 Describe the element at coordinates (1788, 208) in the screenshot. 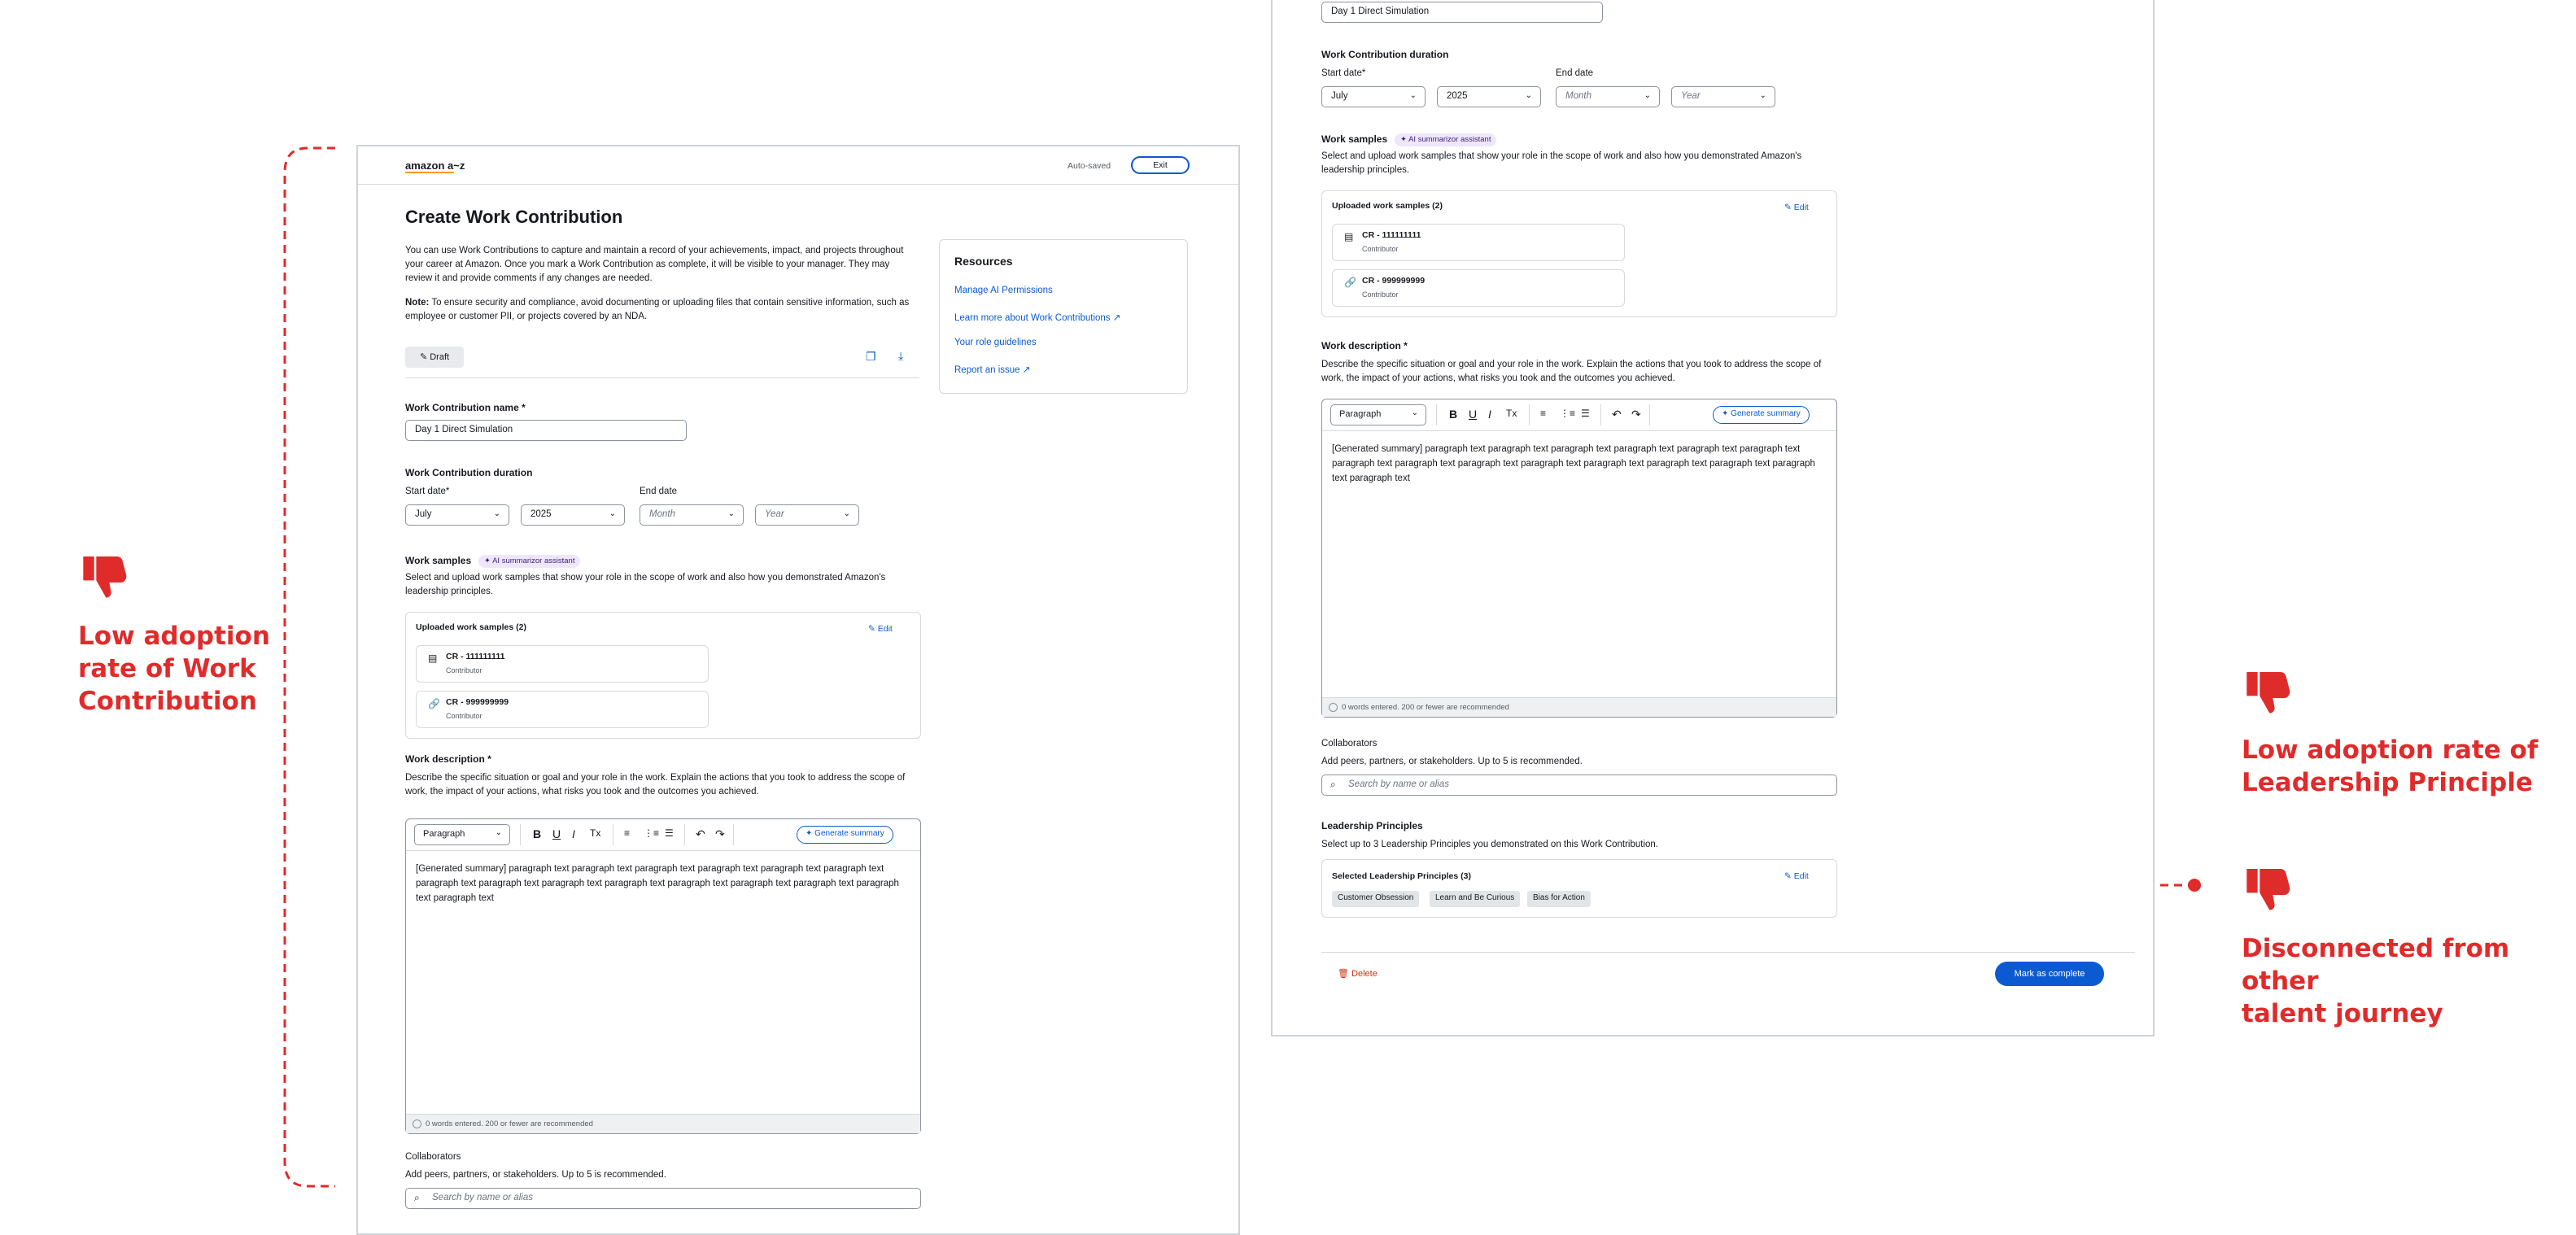

I see `pencil-icon: ✎` at that location.